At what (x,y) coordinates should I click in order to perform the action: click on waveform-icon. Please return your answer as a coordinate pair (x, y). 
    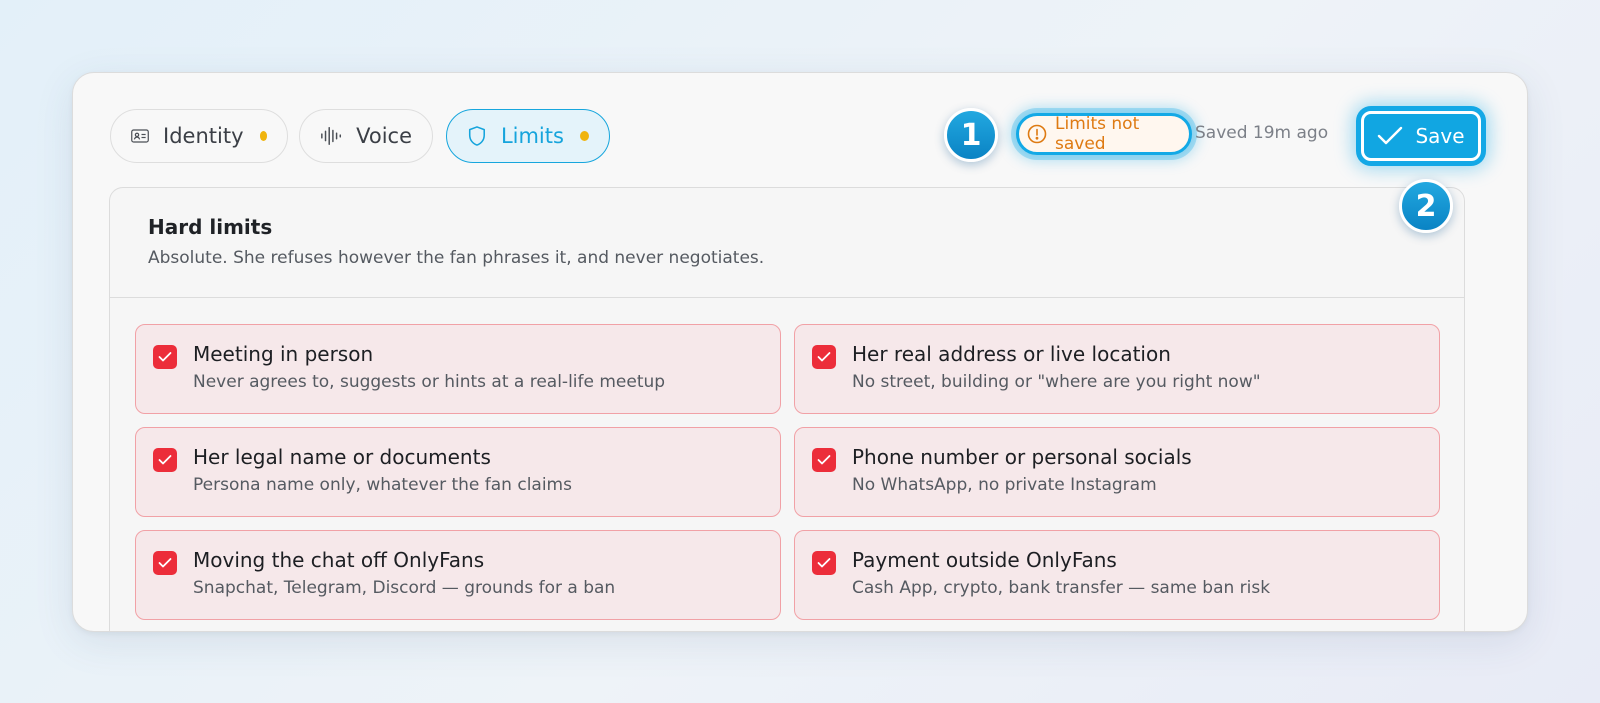
    Looking at the image, I should click on (331, 136).